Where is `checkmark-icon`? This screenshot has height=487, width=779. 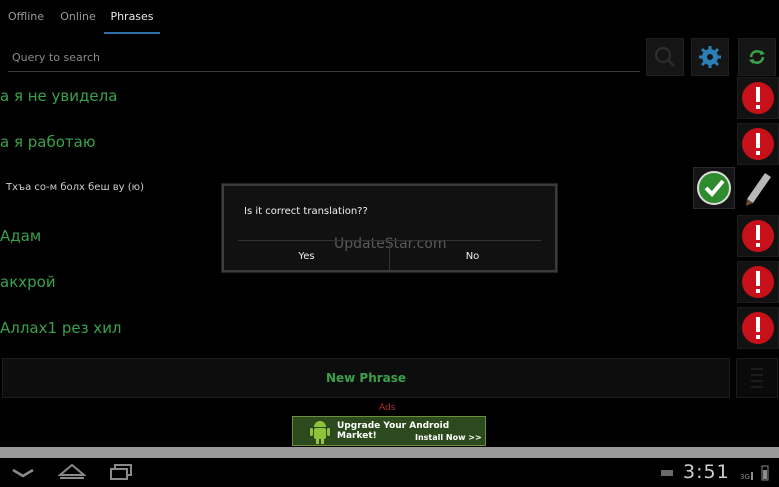
checkmark-icon is located at coordinates (714, 188).